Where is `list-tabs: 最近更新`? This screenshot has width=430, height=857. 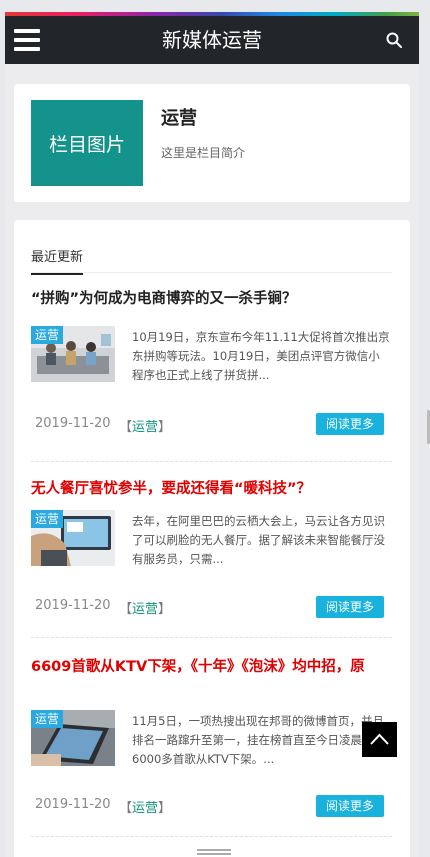 list-tabs: 最近更新 is located at coordinates (211, 258).